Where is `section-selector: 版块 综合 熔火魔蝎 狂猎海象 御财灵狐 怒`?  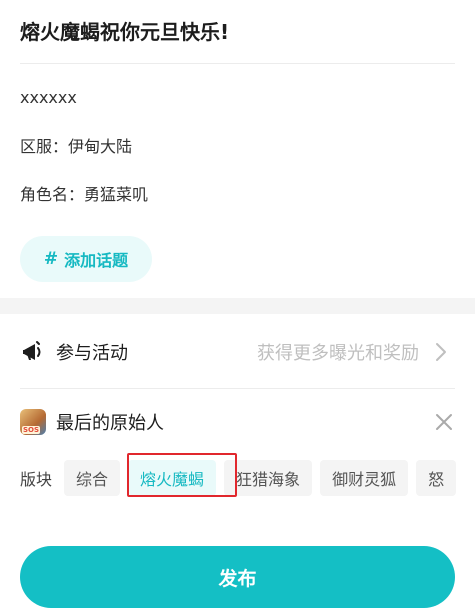
section-selector: 版块 综合 熔火魔蝎 狂猎海象 御财灵狐 怒 is located at coordinates (238, 478).